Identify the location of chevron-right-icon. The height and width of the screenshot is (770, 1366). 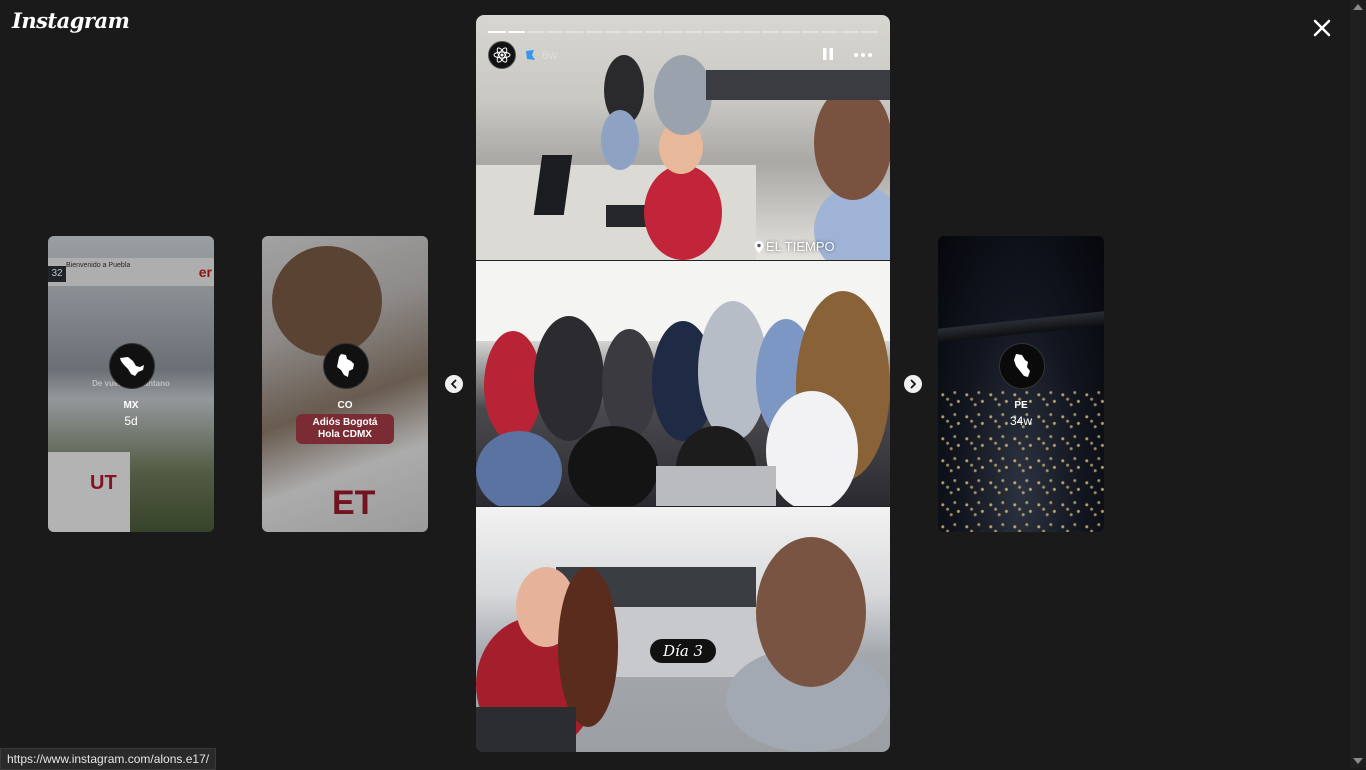
(913, 384).